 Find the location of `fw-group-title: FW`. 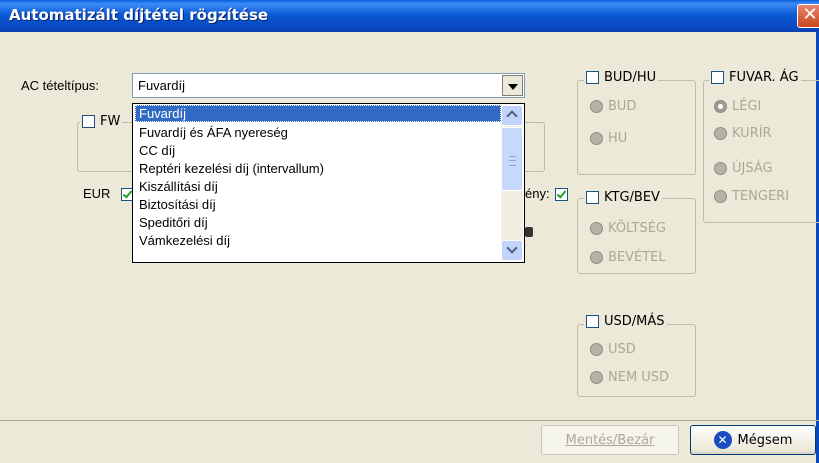

fw-group-title: FW is located at coordinates (101, 121).